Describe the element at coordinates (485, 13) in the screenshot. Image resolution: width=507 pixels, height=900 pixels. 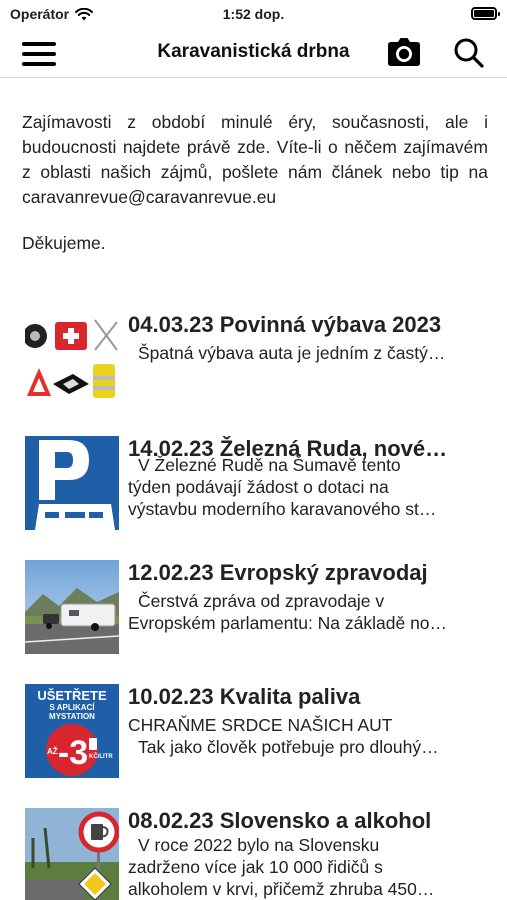
I see `battery-icon` at that location.